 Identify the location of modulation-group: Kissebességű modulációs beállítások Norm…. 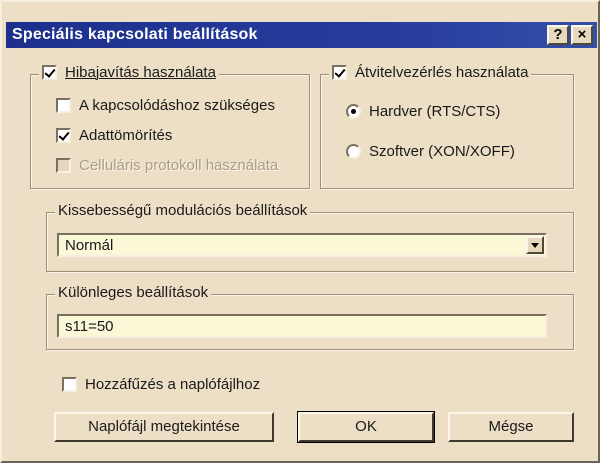
(310, 237).